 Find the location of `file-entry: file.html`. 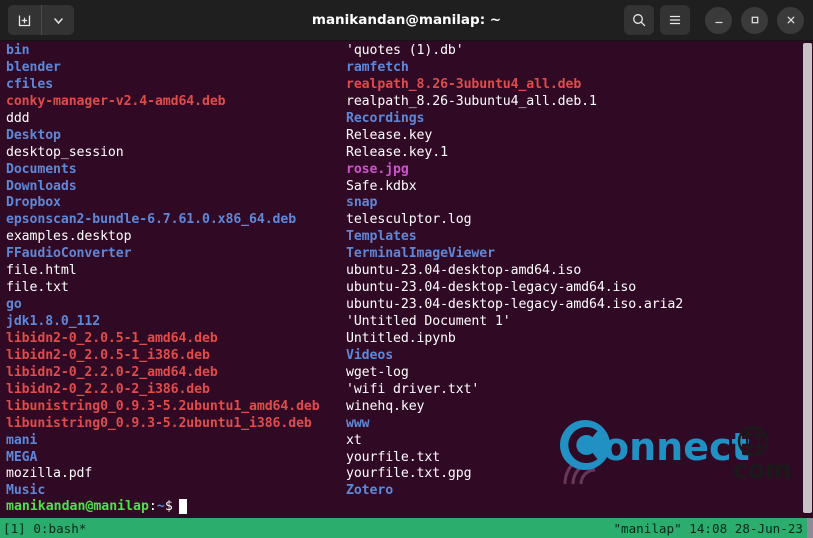

file-entry: file.html is located at coordinates (41, 271).